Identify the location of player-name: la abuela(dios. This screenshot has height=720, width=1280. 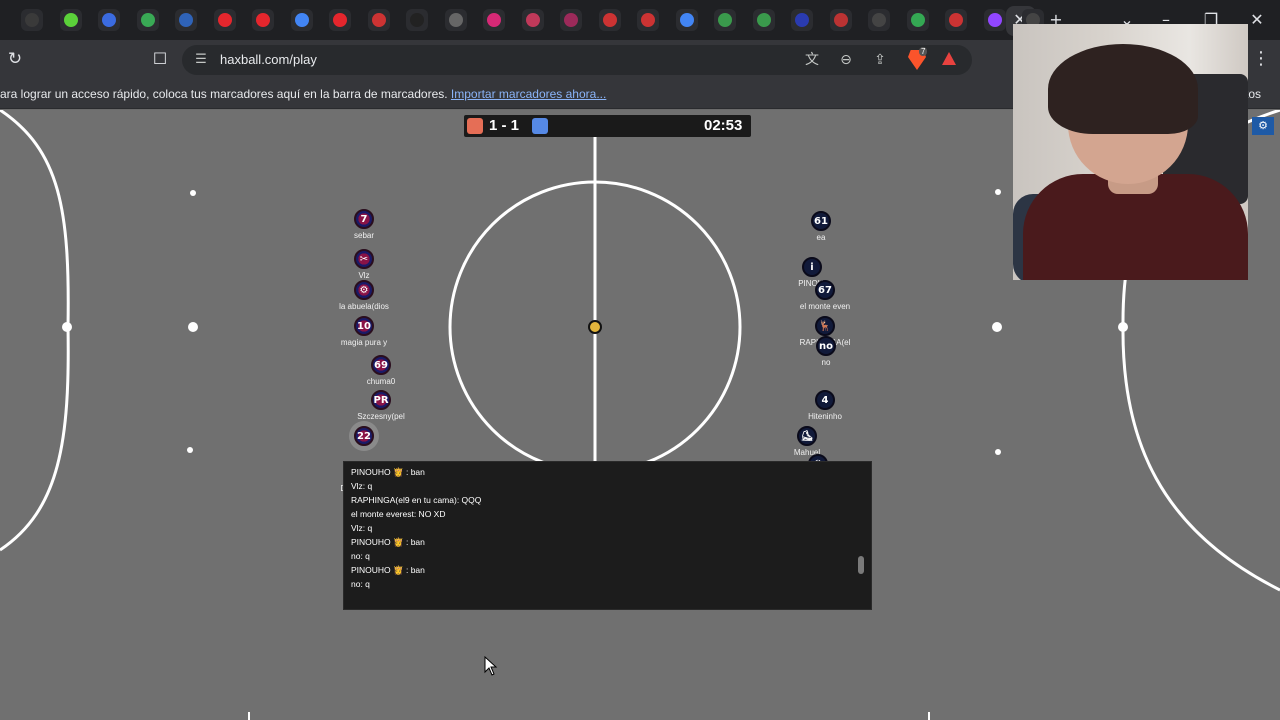
(364, 306).